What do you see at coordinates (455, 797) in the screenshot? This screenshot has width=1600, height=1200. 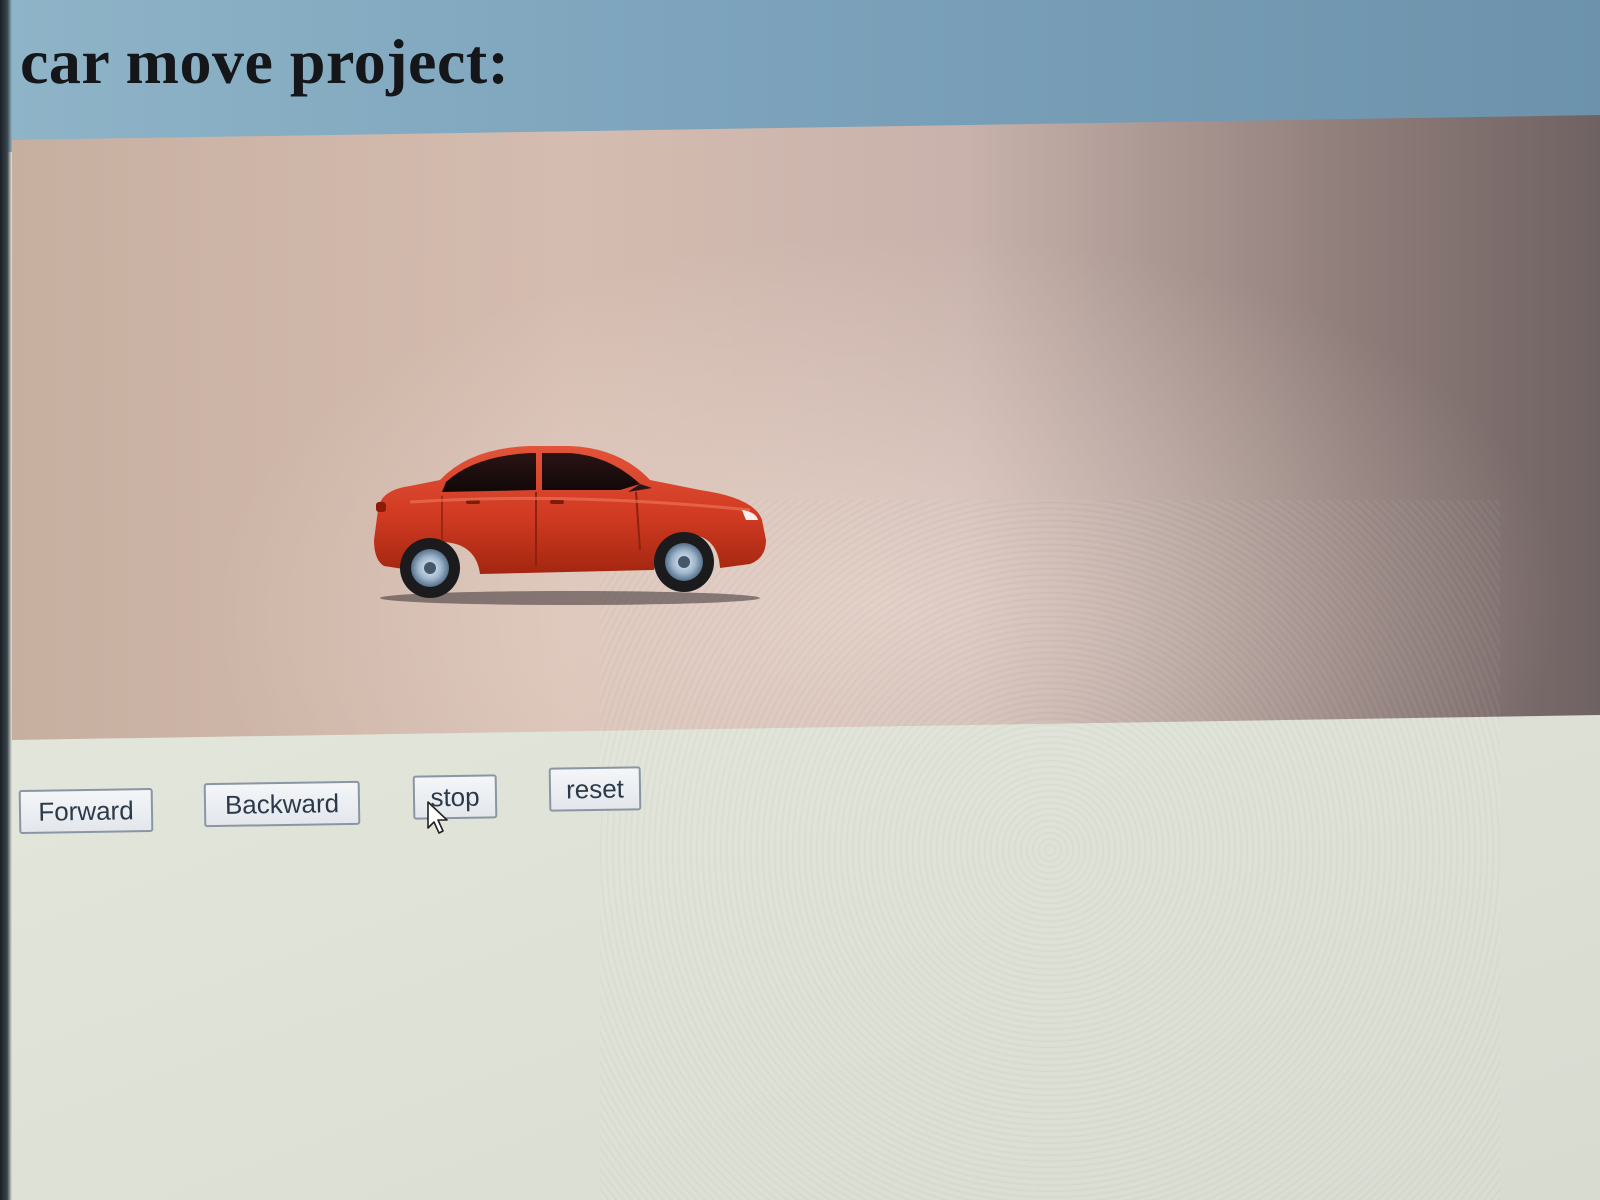 I see `stop-button: stop` at bounding box center [455, 797].